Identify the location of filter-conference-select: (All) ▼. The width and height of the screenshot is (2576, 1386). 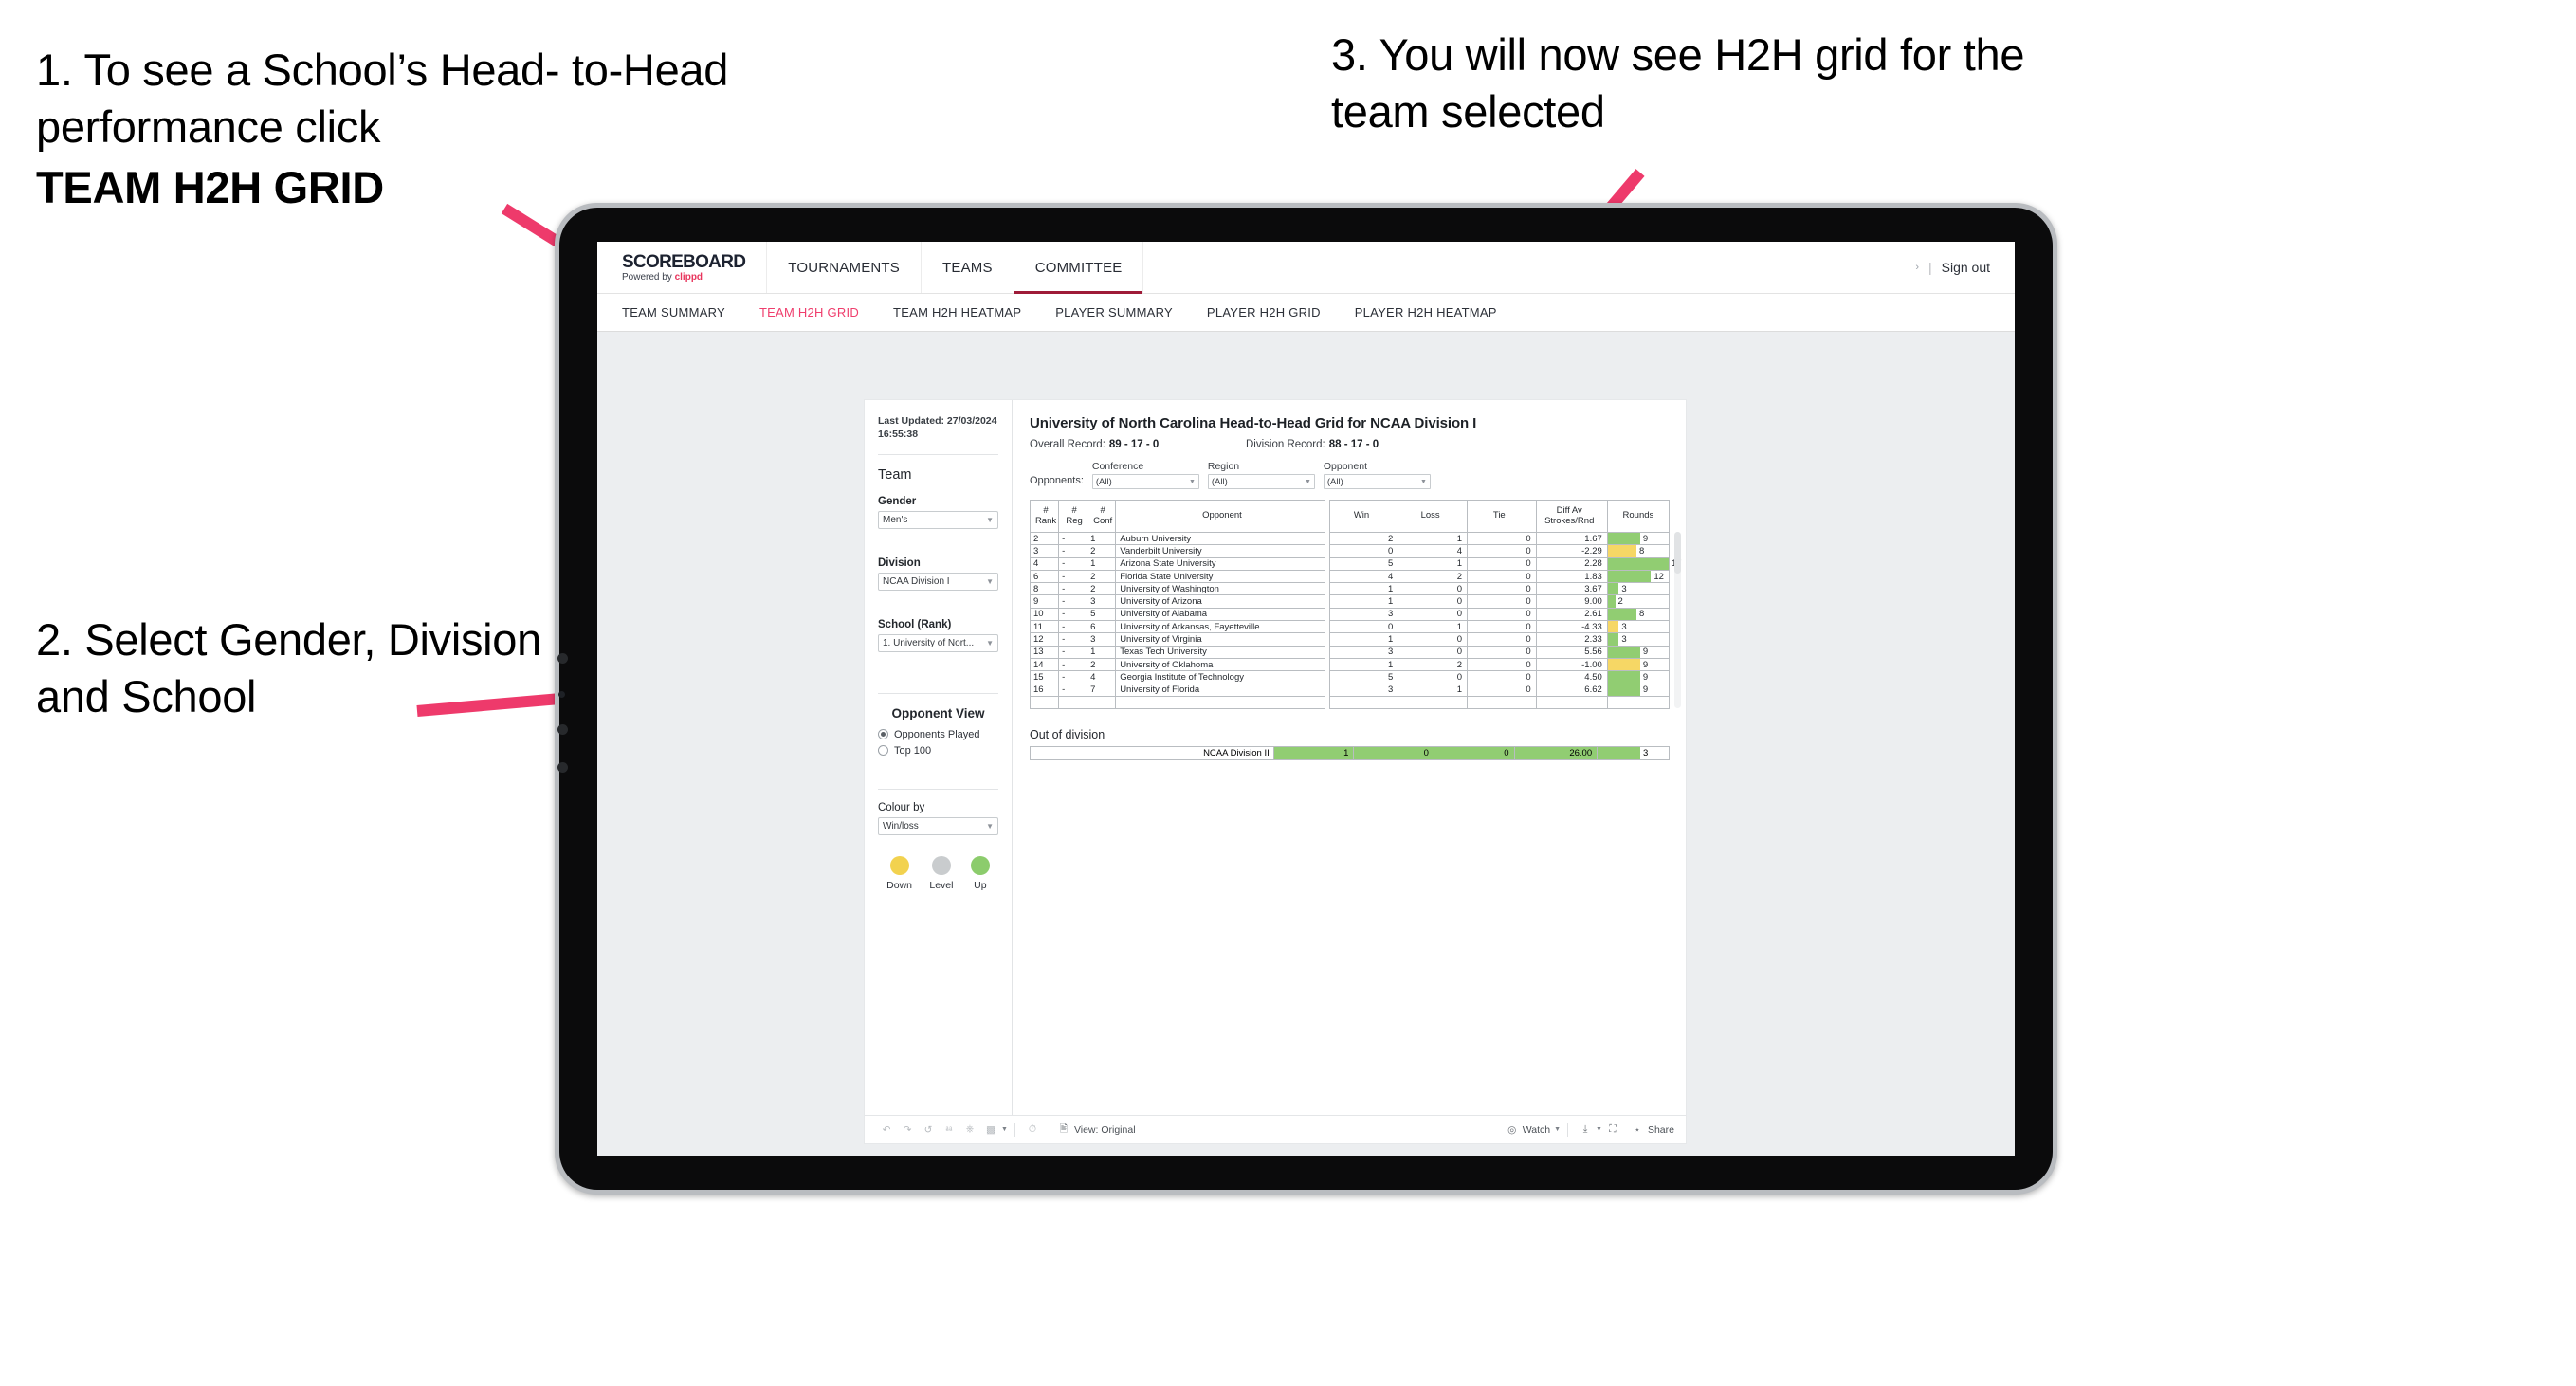
(1145, 482).